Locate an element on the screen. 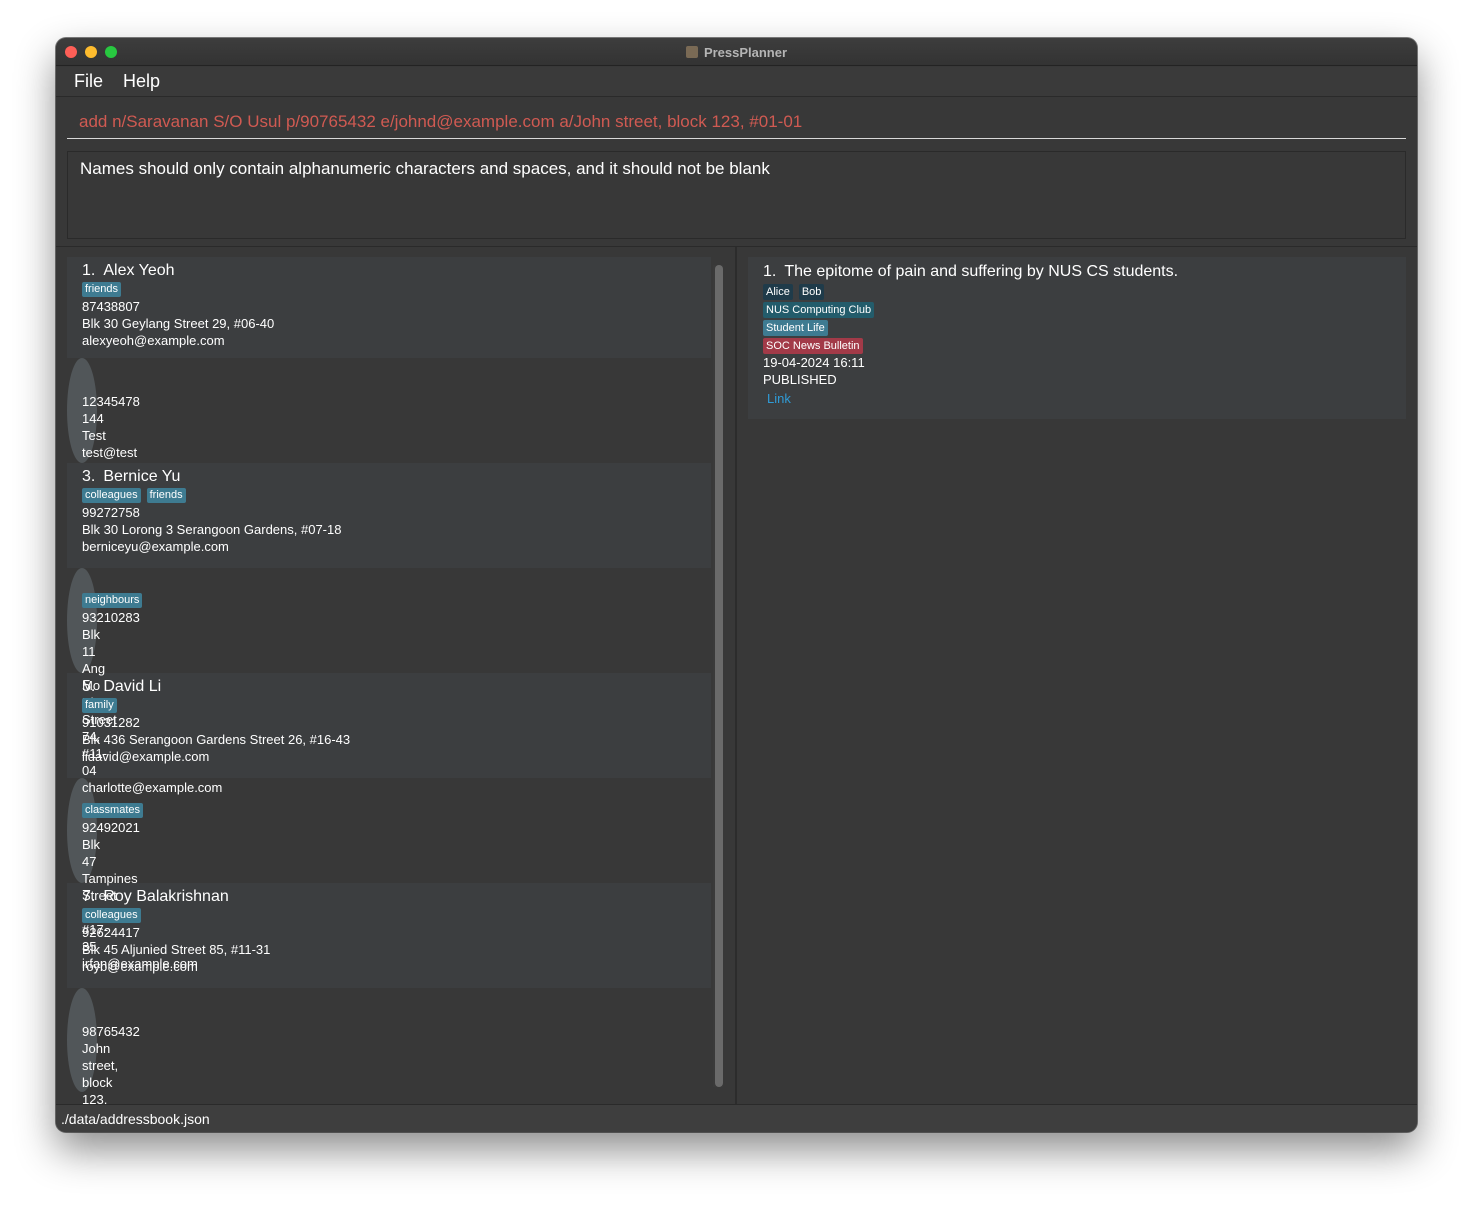  person-tag: classmates is located at coordinates (113, 810).